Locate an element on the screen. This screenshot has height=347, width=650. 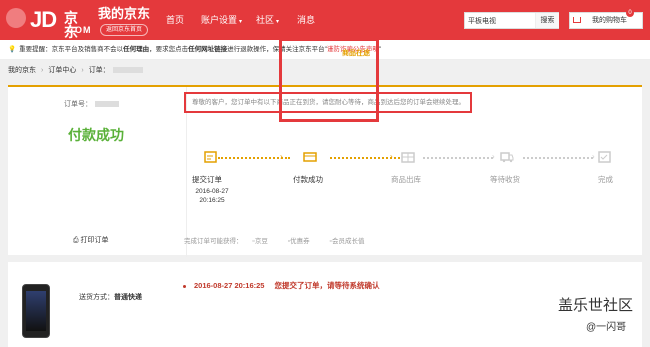
watermark-author: @一闪哥 is located at coordinates (606, 327).